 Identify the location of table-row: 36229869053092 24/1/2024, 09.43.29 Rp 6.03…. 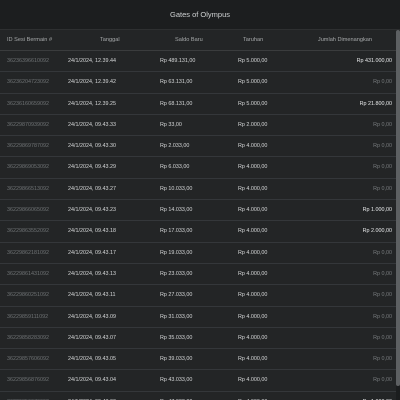
(198, 168).